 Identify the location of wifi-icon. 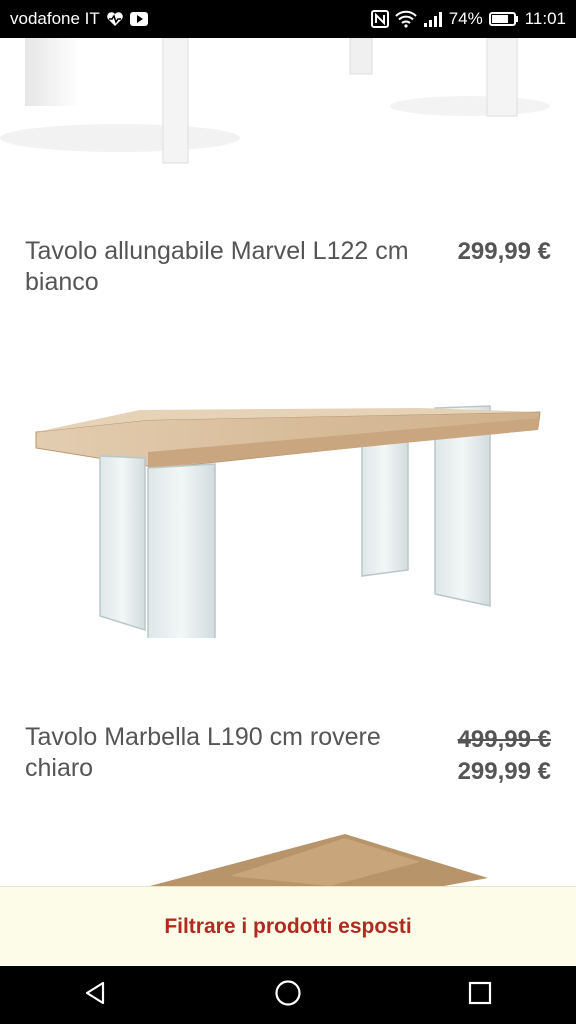
(405, 19).